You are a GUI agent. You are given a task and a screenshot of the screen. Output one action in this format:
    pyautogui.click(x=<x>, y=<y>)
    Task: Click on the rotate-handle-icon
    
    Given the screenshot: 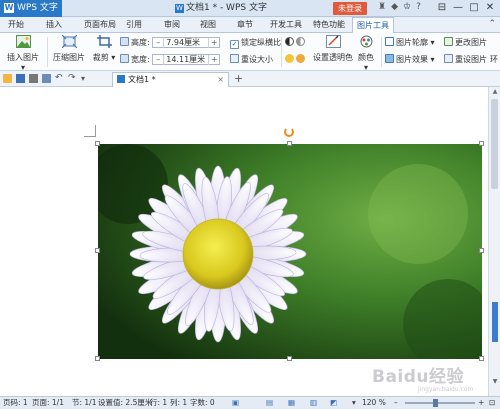 What is the action you would take?
    pyautogui.click(x=289, y=132)
    